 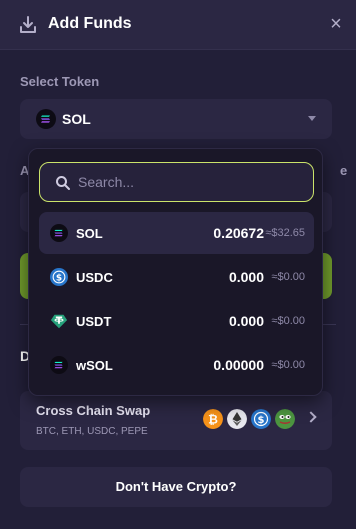 I want to click on token-name: USDT, so click(x=94, y=321).